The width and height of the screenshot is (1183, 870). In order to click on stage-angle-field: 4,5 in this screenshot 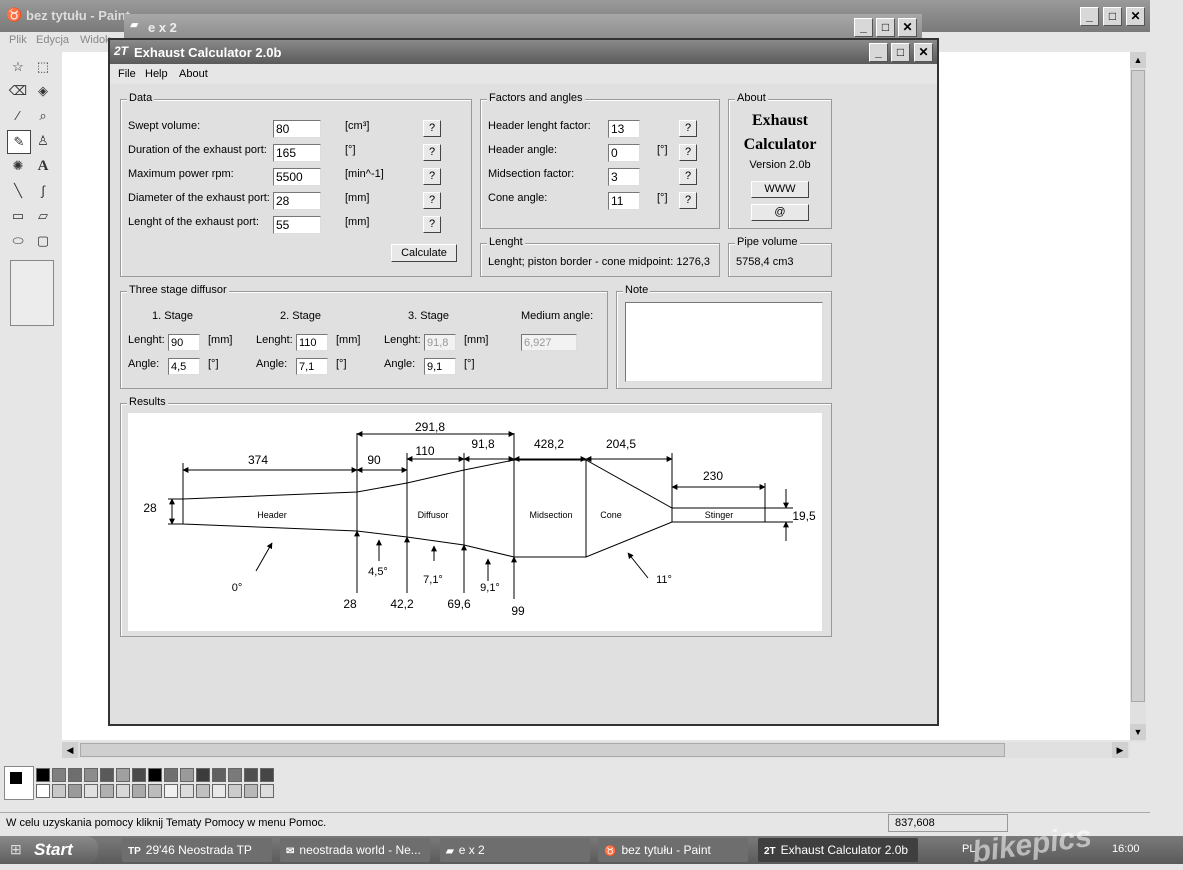, I will do `click(184, 366)`.